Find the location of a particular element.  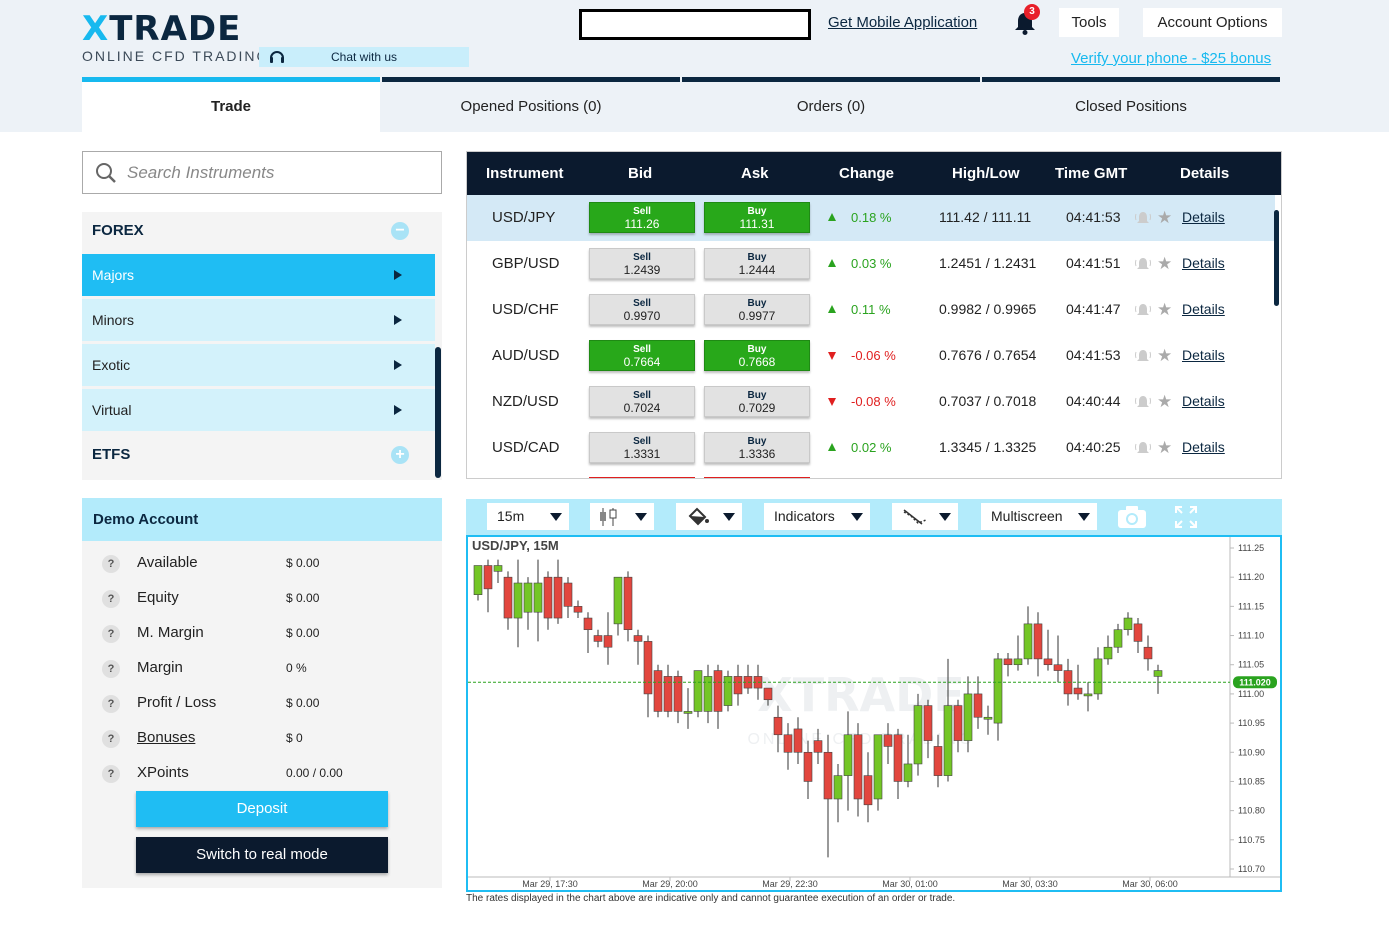

instrument-name: USD/JPY is located at coordinates (523, 217).